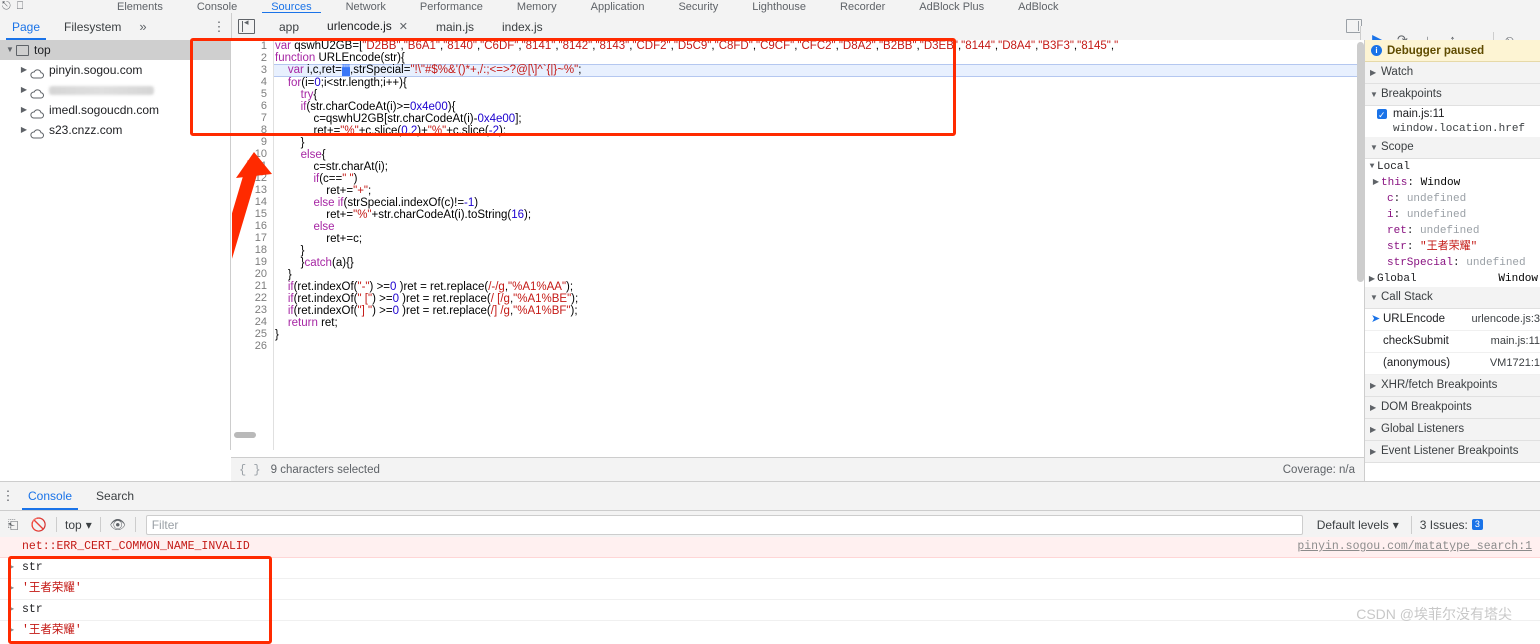 The image size is (1540, 644). What do you see at coordinates (819, 347) in the screenshot?
I see `code-line` at bounding box center [819, 347].